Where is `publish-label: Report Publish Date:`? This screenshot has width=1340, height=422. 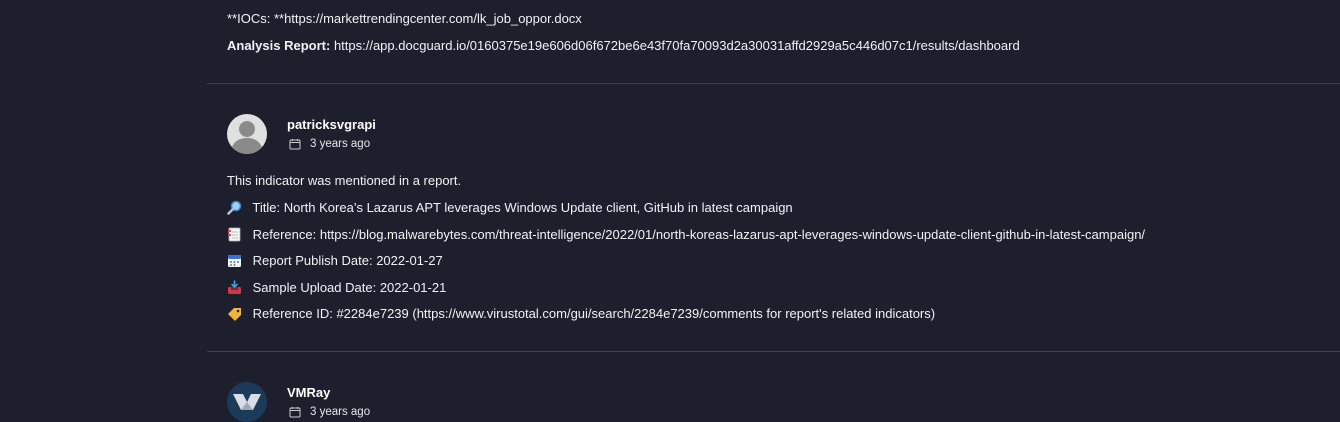 publish-label: Report Publish Date: is located at coordinates (312, 260).